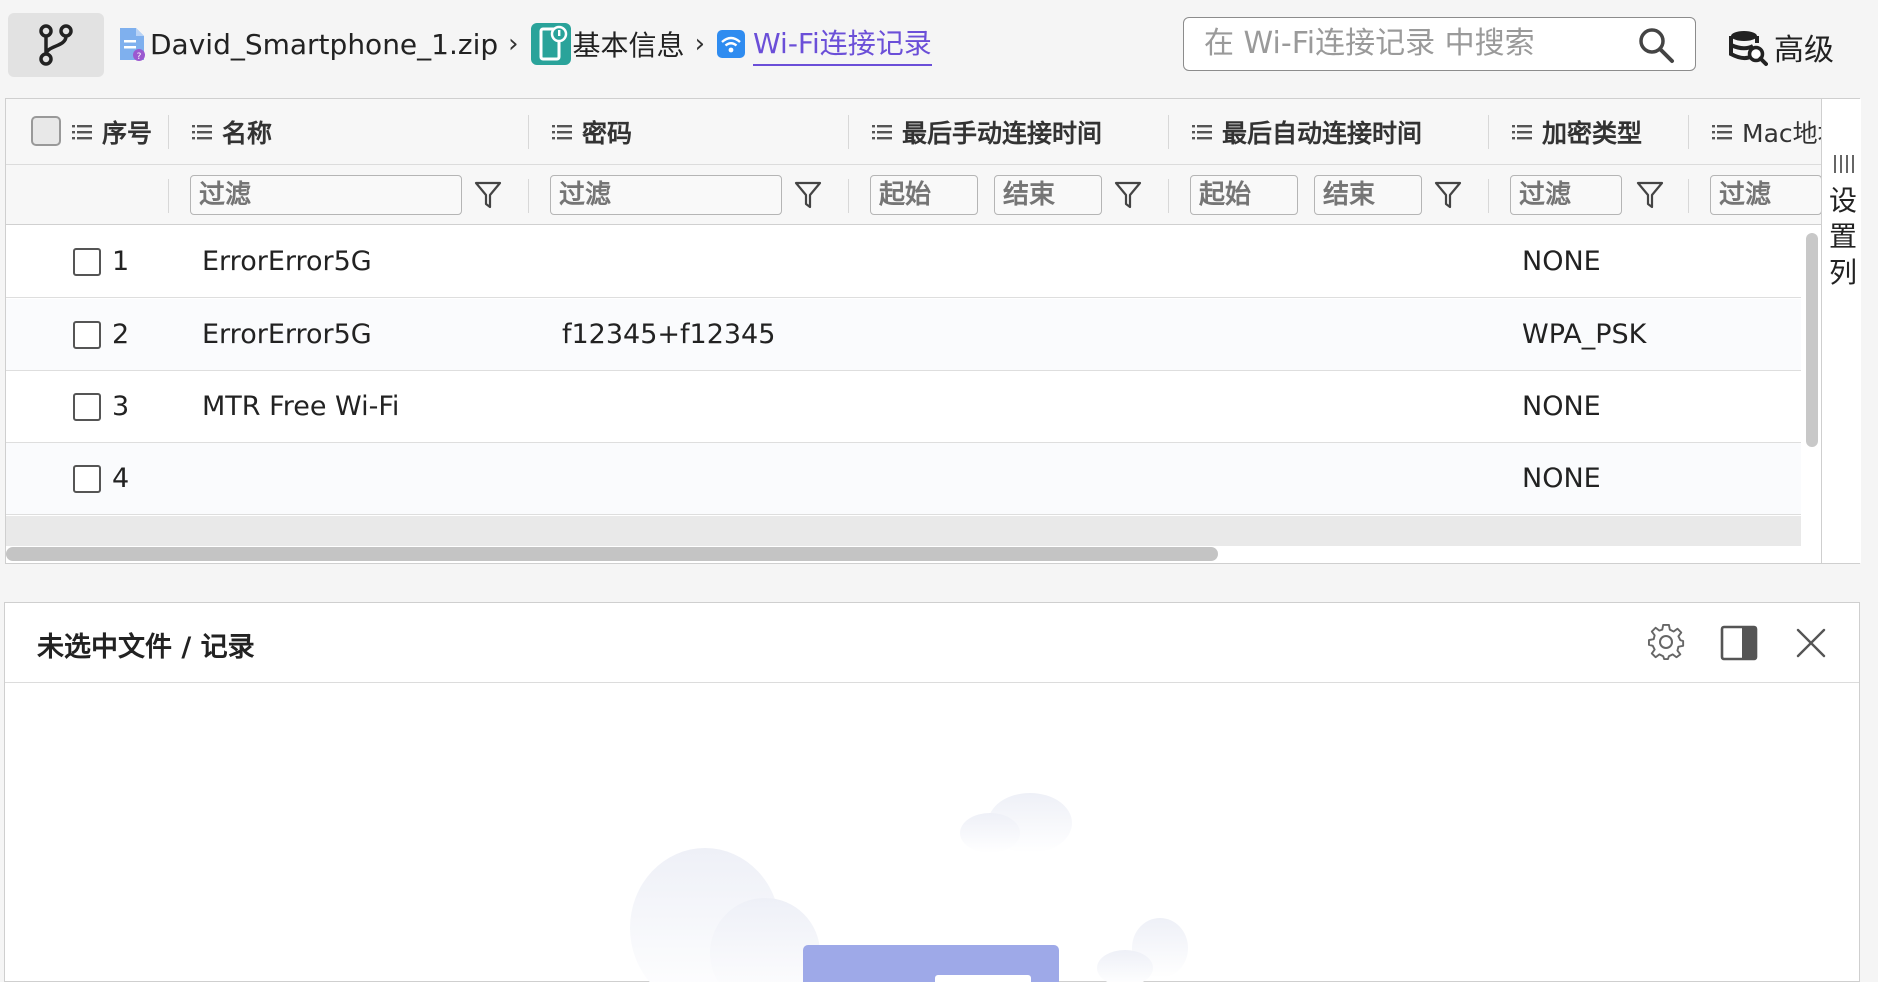 This screenshot has width=1878, height=982. Describe the element at coordinates (324, 44) in the screenshot. I see `breadcrumb-label: David_Smartphone_1.zip` at that location.